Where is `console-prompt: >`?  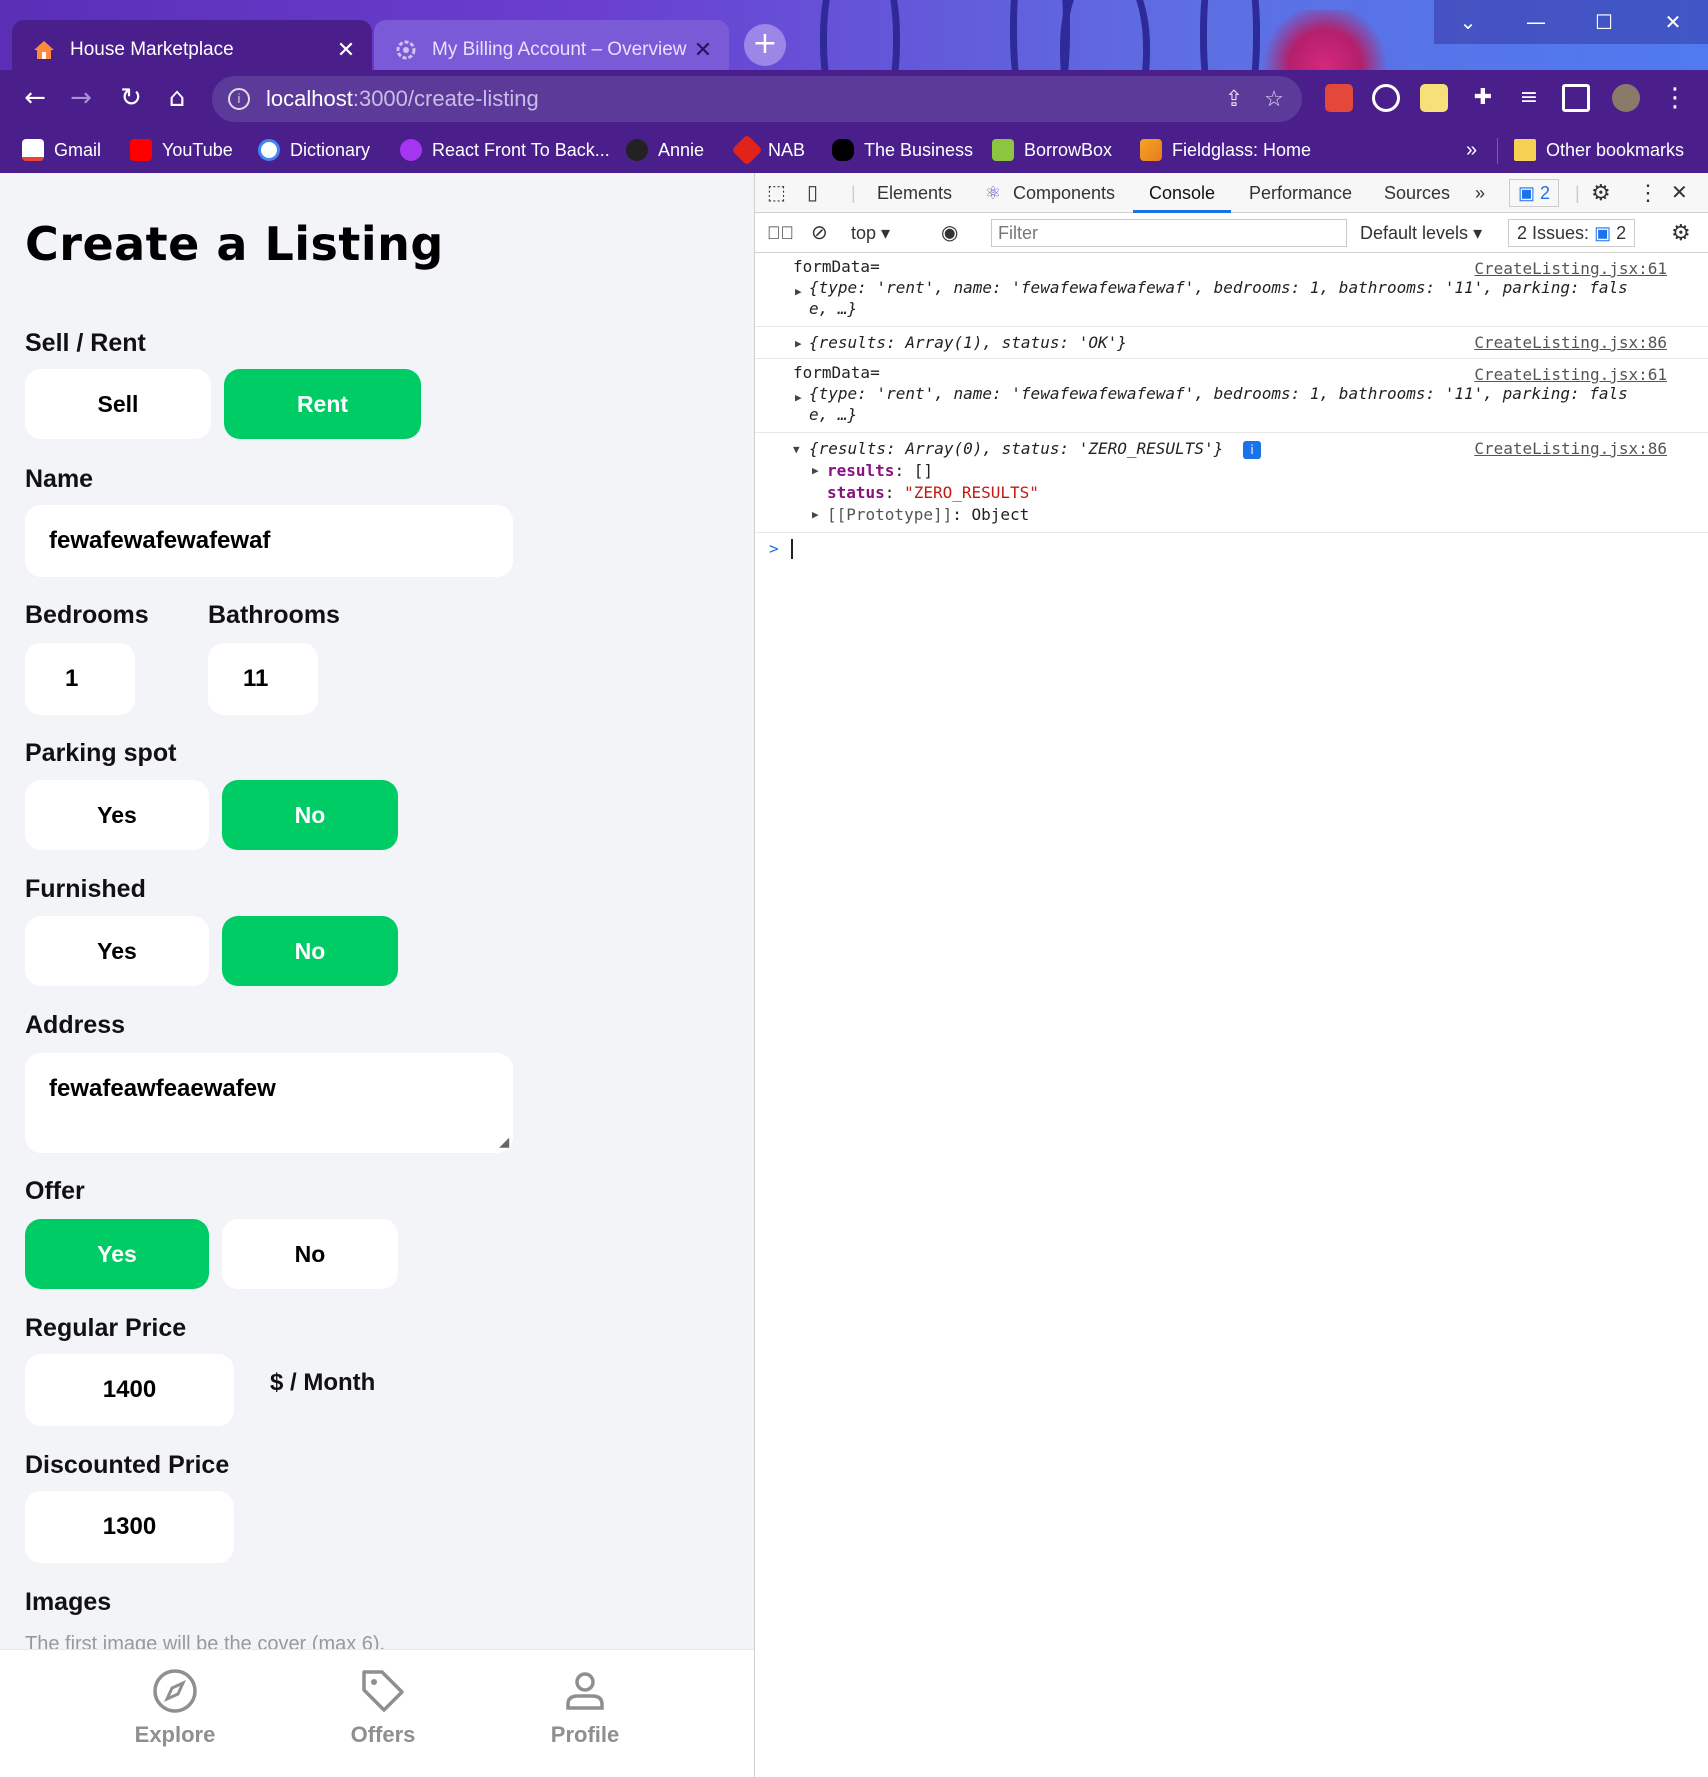
console-prompt: > is located at coordinates (1231, 550).